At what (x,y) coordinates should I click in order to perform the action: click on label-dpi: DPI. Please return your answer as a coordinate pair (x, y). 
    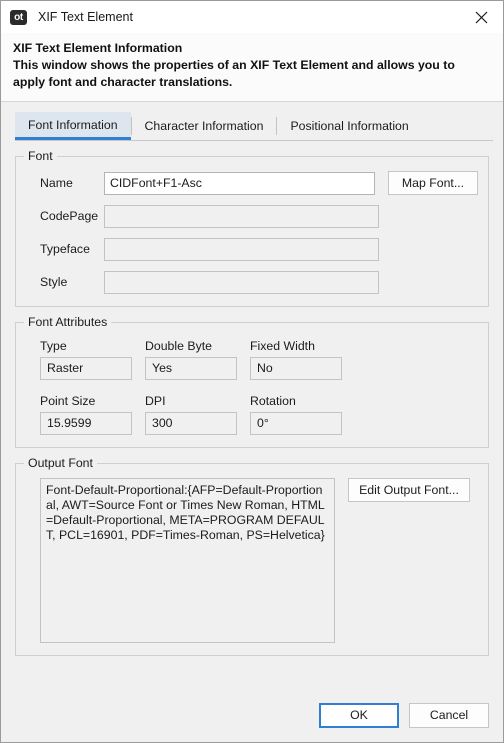
    Looking at the image, I should click on (155, 401).